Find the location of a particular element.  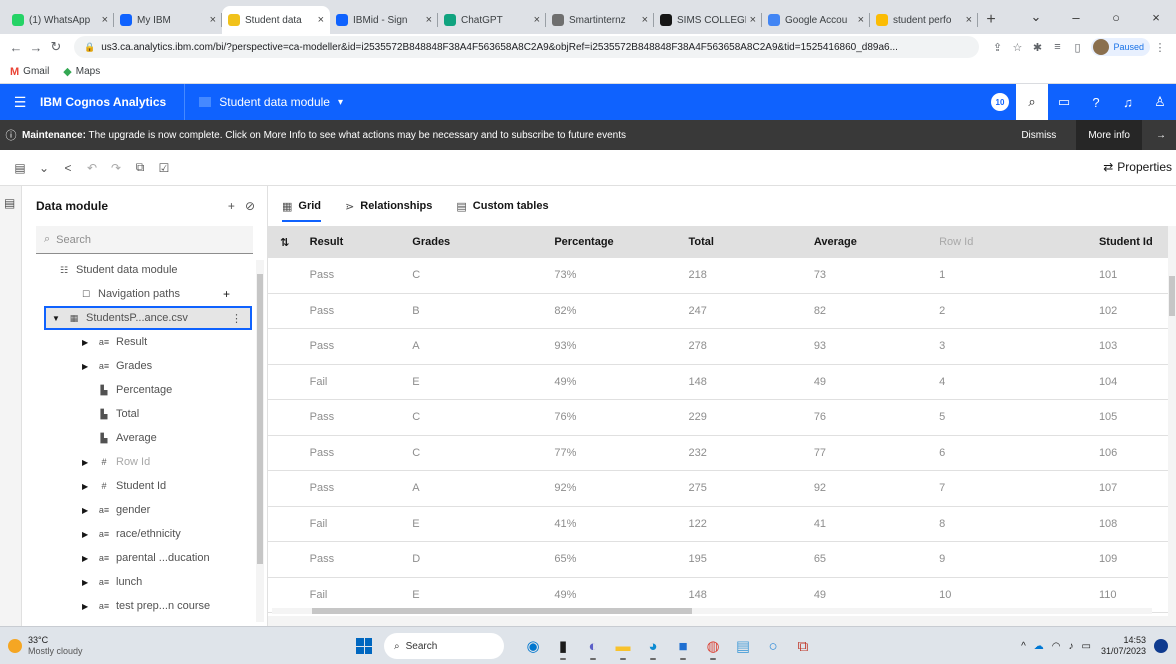

file-explorer-icon: ▬ is located at coordinates (623, 646).